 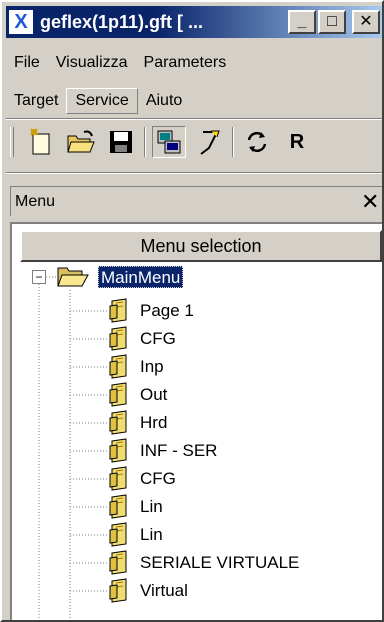 What do you see at coordinates (164, 591) in the screenshot?
I see `tree-item: Virtual` at bounding box center [164, 591].